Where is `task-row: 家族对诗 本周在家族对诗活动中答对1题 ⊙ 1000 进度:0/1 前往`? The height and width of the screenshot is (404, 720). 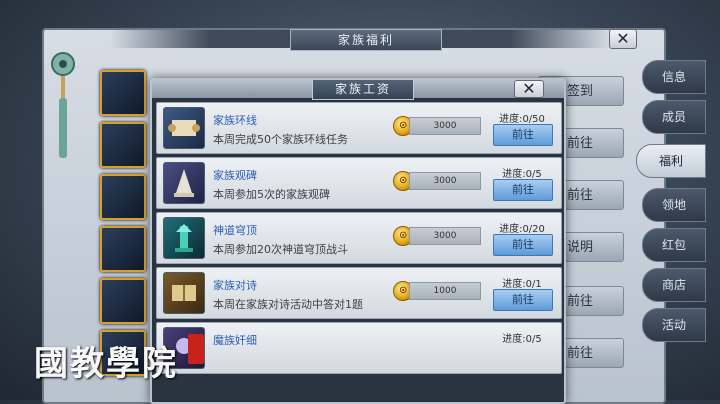
task-row: 家族对诗 本周在家族对诗活动中答对1题 ⊙ 1000 进度:0/1 前往 is located at coordinates (359, 293).